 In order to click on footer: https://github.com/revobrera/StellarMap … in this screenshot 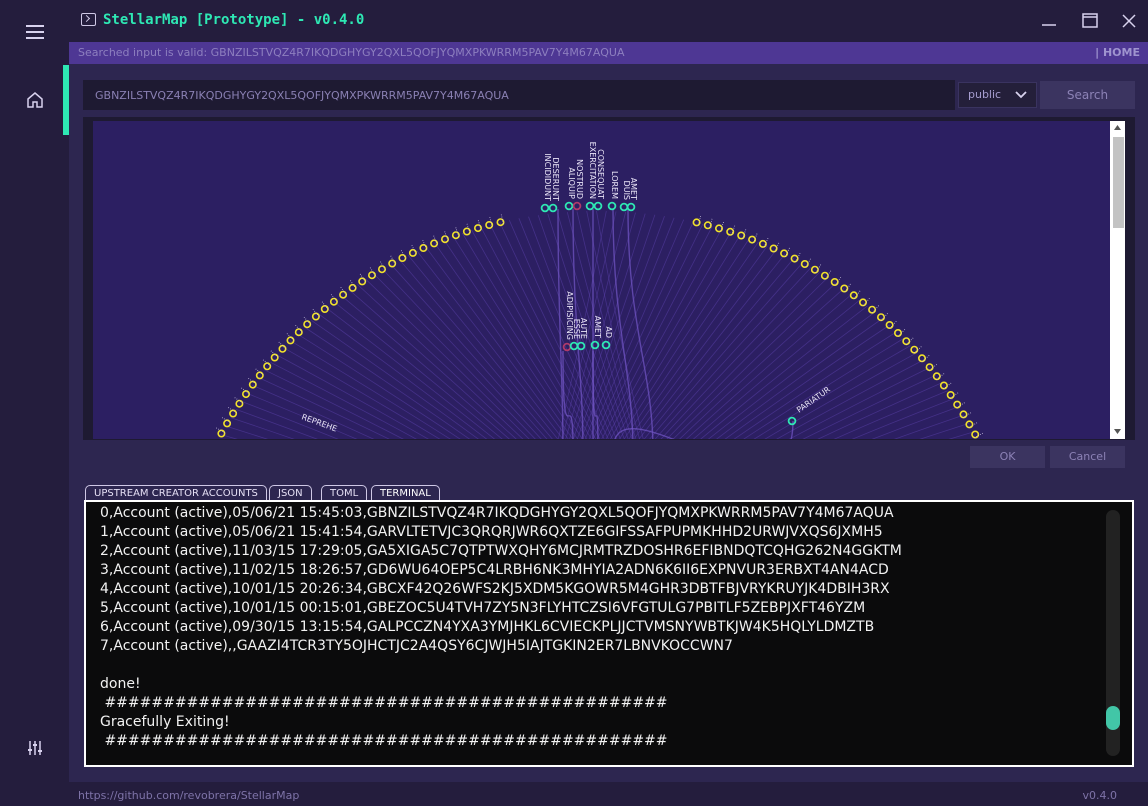, I will do `click(574, 794)`.